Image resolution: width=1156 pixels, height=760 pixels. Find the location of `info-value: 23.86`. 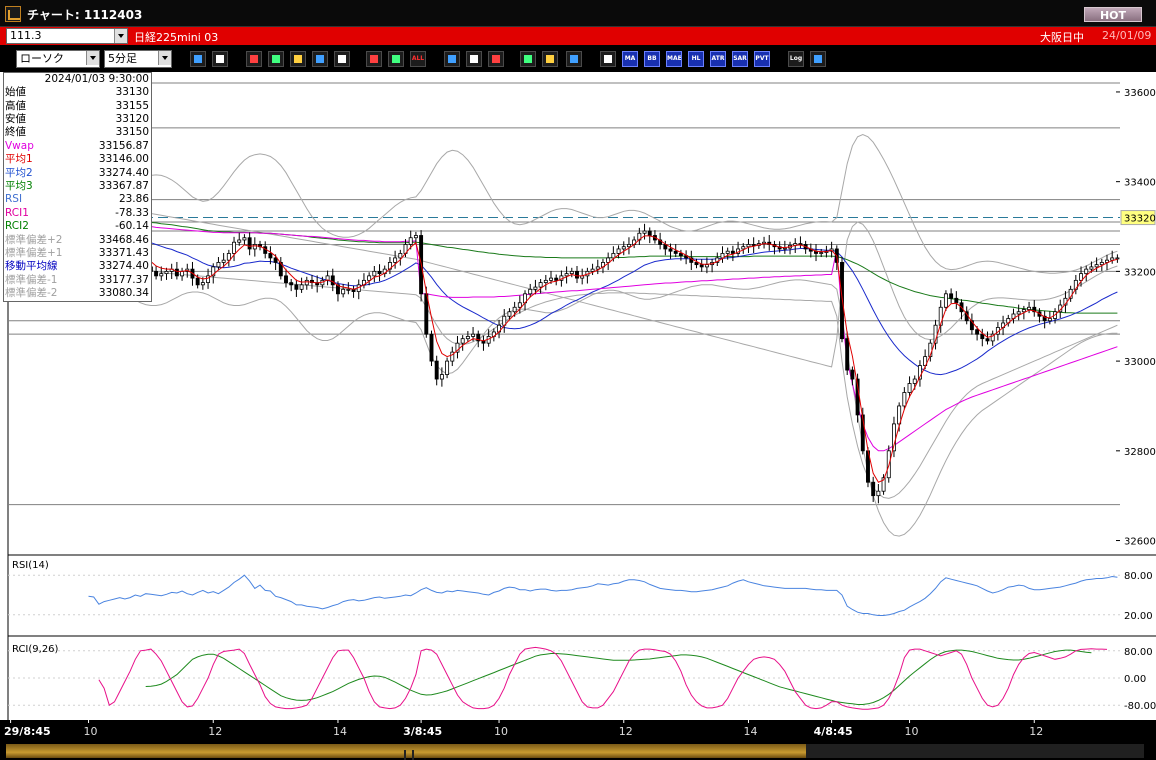

info-value: 23.86 is located at coordinates (133, 199).